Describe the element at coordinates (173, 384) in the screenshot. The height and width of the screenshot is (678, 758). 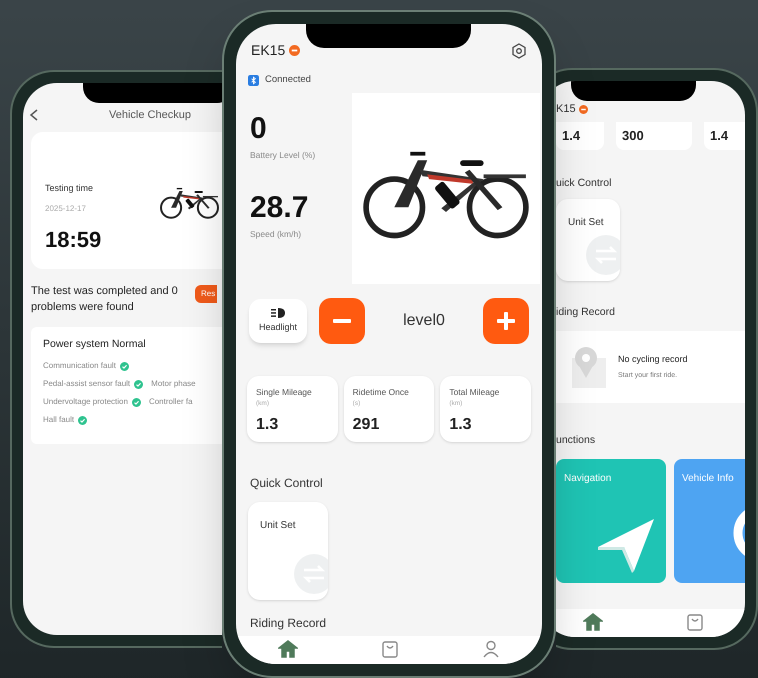
I see `check-label: Motor phase` at that location.